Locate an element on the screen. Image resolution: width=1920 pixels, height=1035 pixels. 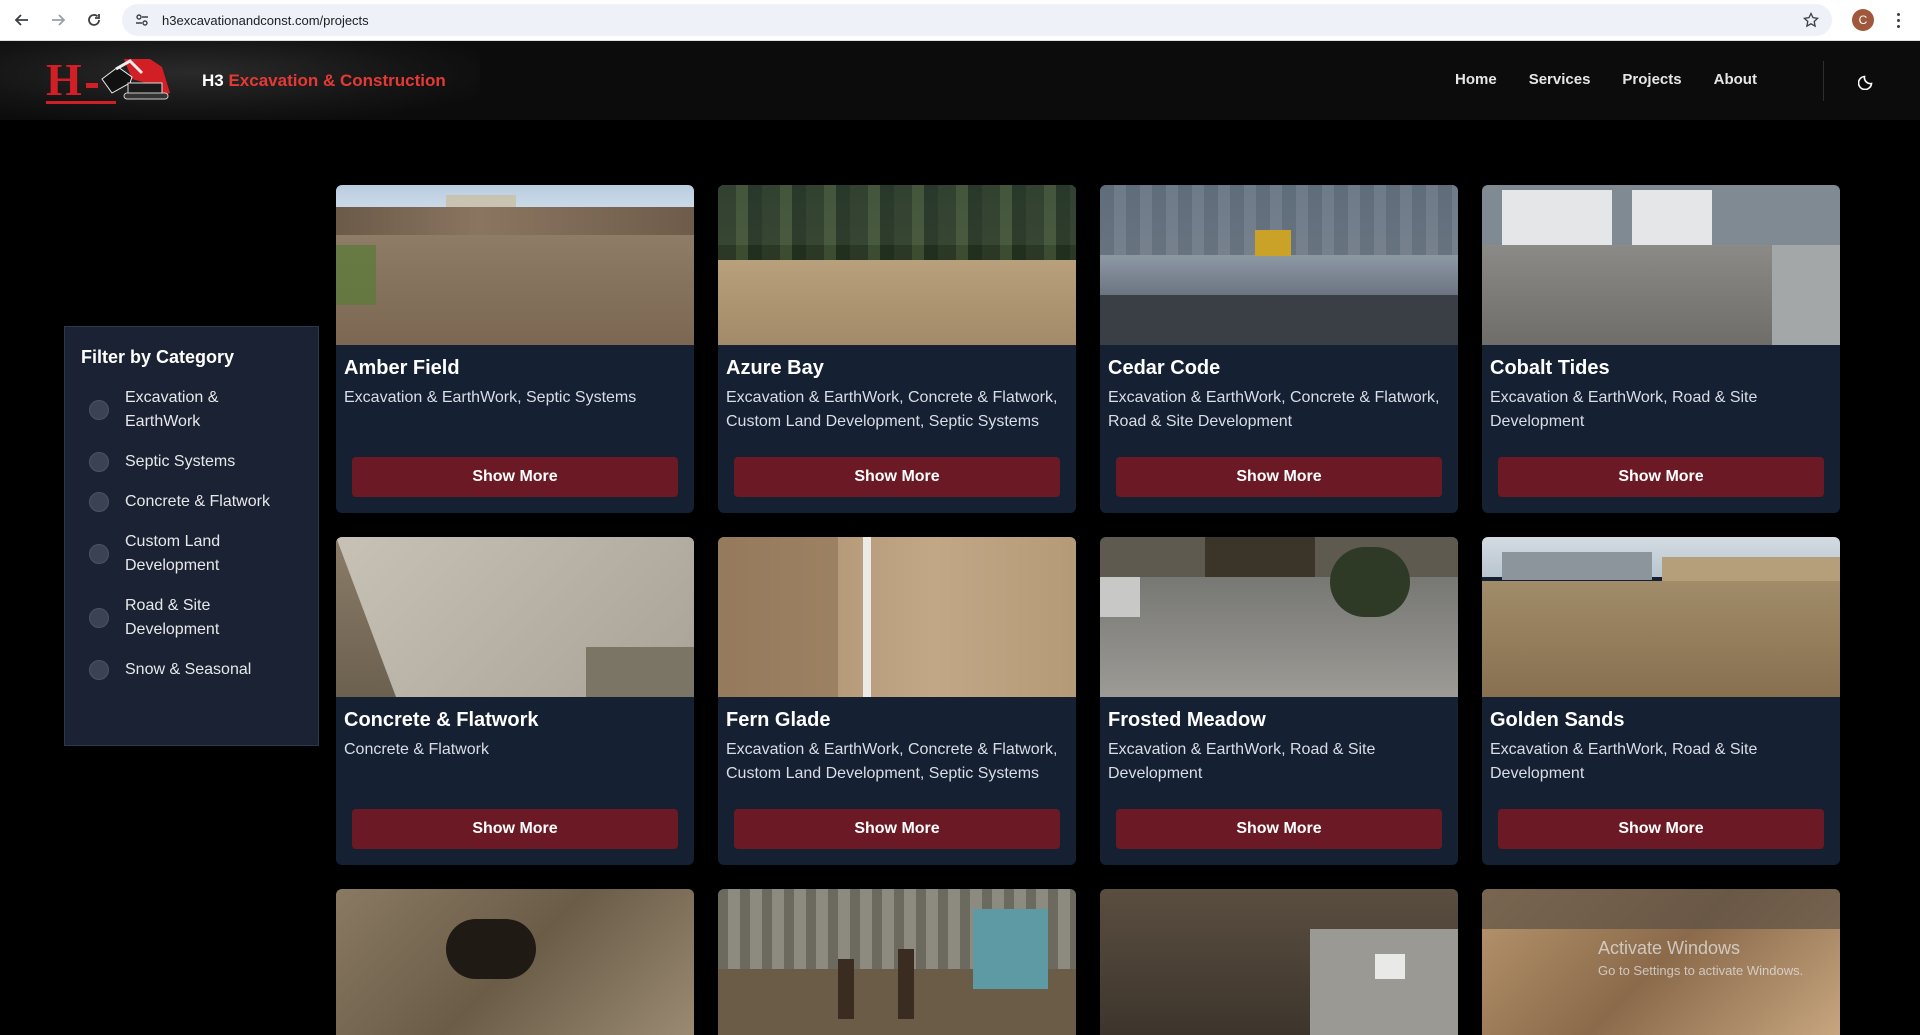
main-nav: Home Services Projects About is located at coordinates (1622, 79).